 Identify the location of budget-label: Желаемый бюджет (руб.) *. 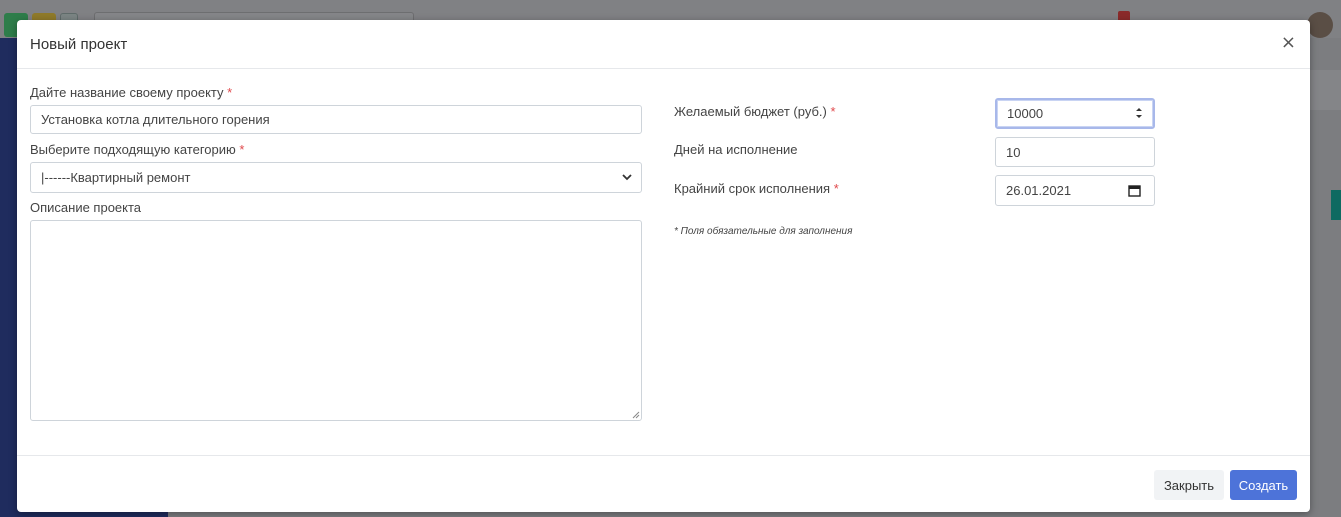
(755, 111).